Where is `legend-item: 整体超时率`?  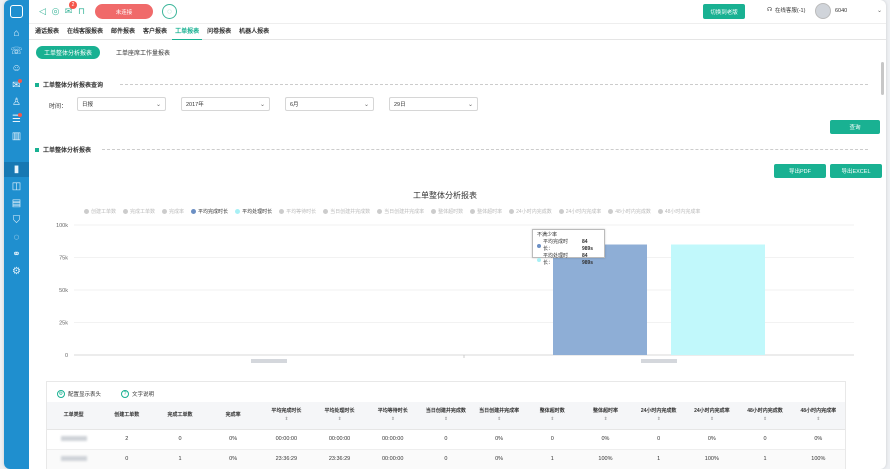
legend-item: 整体超时率 is located at coordinates (486, 211).